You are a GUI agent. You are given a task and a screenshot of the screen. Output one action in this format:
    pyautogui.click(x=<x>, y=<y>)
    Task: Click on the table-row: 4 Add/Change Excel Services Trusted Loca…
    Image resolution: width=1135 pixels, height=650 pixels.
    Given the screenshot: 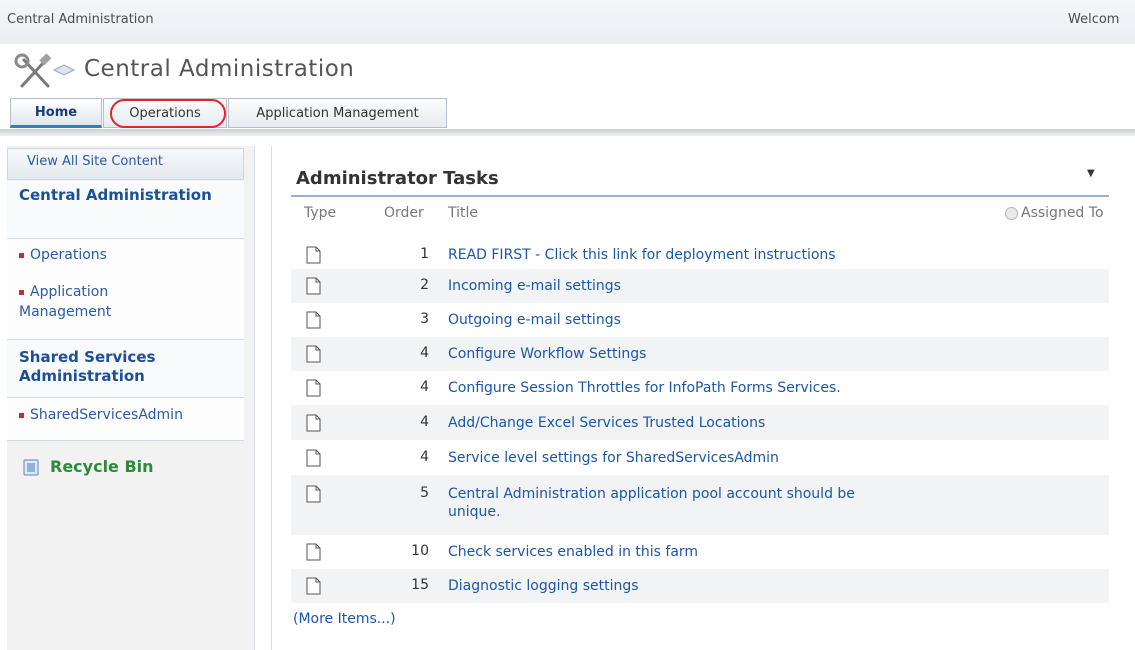 What is the action you would take?
    pyautogui.click(x=700, y=422)
    